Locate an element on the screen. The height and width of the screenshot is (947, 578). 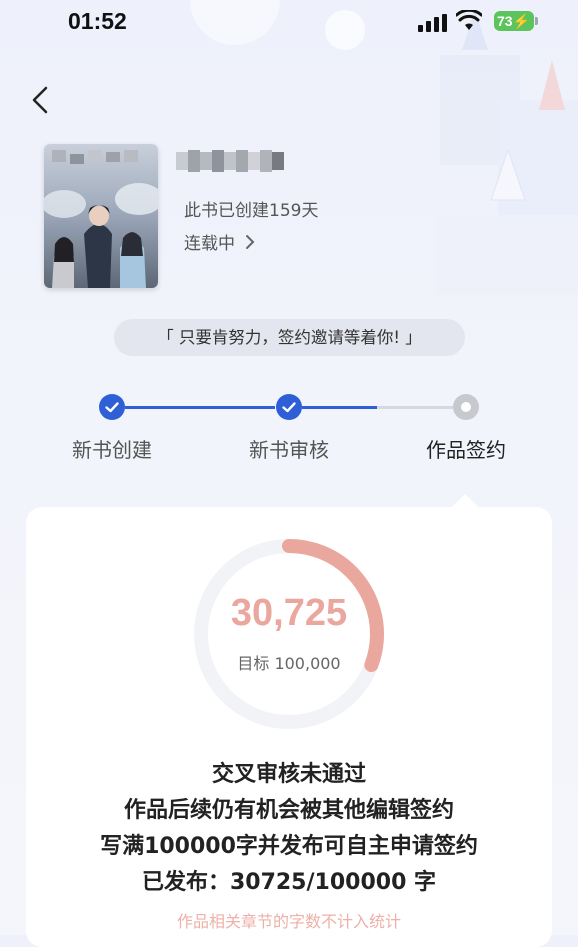
step-label-review: 新书审核 is located at coordinates (289, 450).